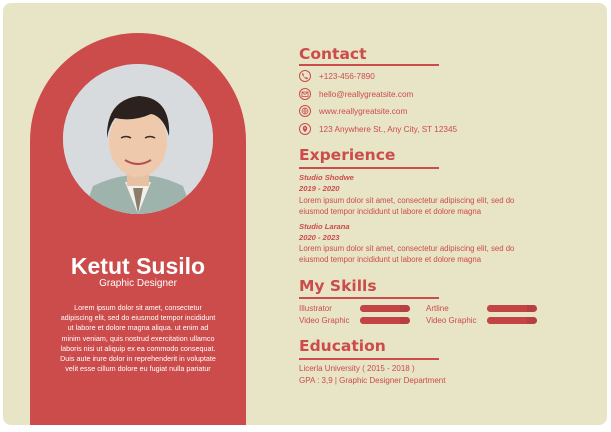 The width and height of the screenshot is (611, 432). I want to click on skills-heading: My Skills, so click(338, 286).